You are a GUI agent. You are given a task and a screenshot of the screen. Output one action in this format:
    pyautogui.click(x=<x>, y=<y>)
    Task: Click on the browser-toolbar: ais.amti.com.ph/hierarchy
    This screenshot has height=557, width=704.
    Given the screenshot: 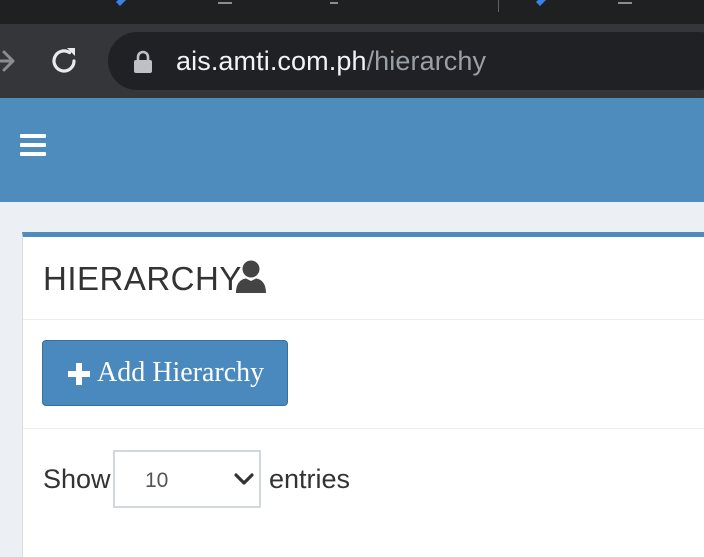 What is the action you would take?
    pyautogui.click(x=352, y=61)
    